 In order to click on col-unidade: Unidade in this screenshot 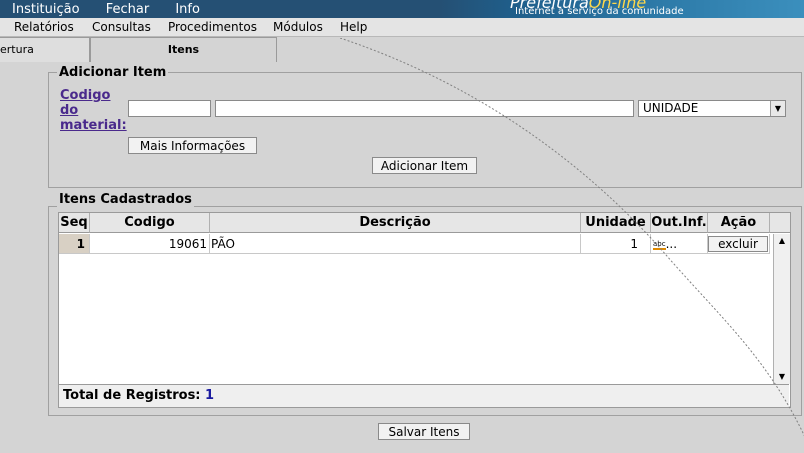, I will do `click(616, 223)`.